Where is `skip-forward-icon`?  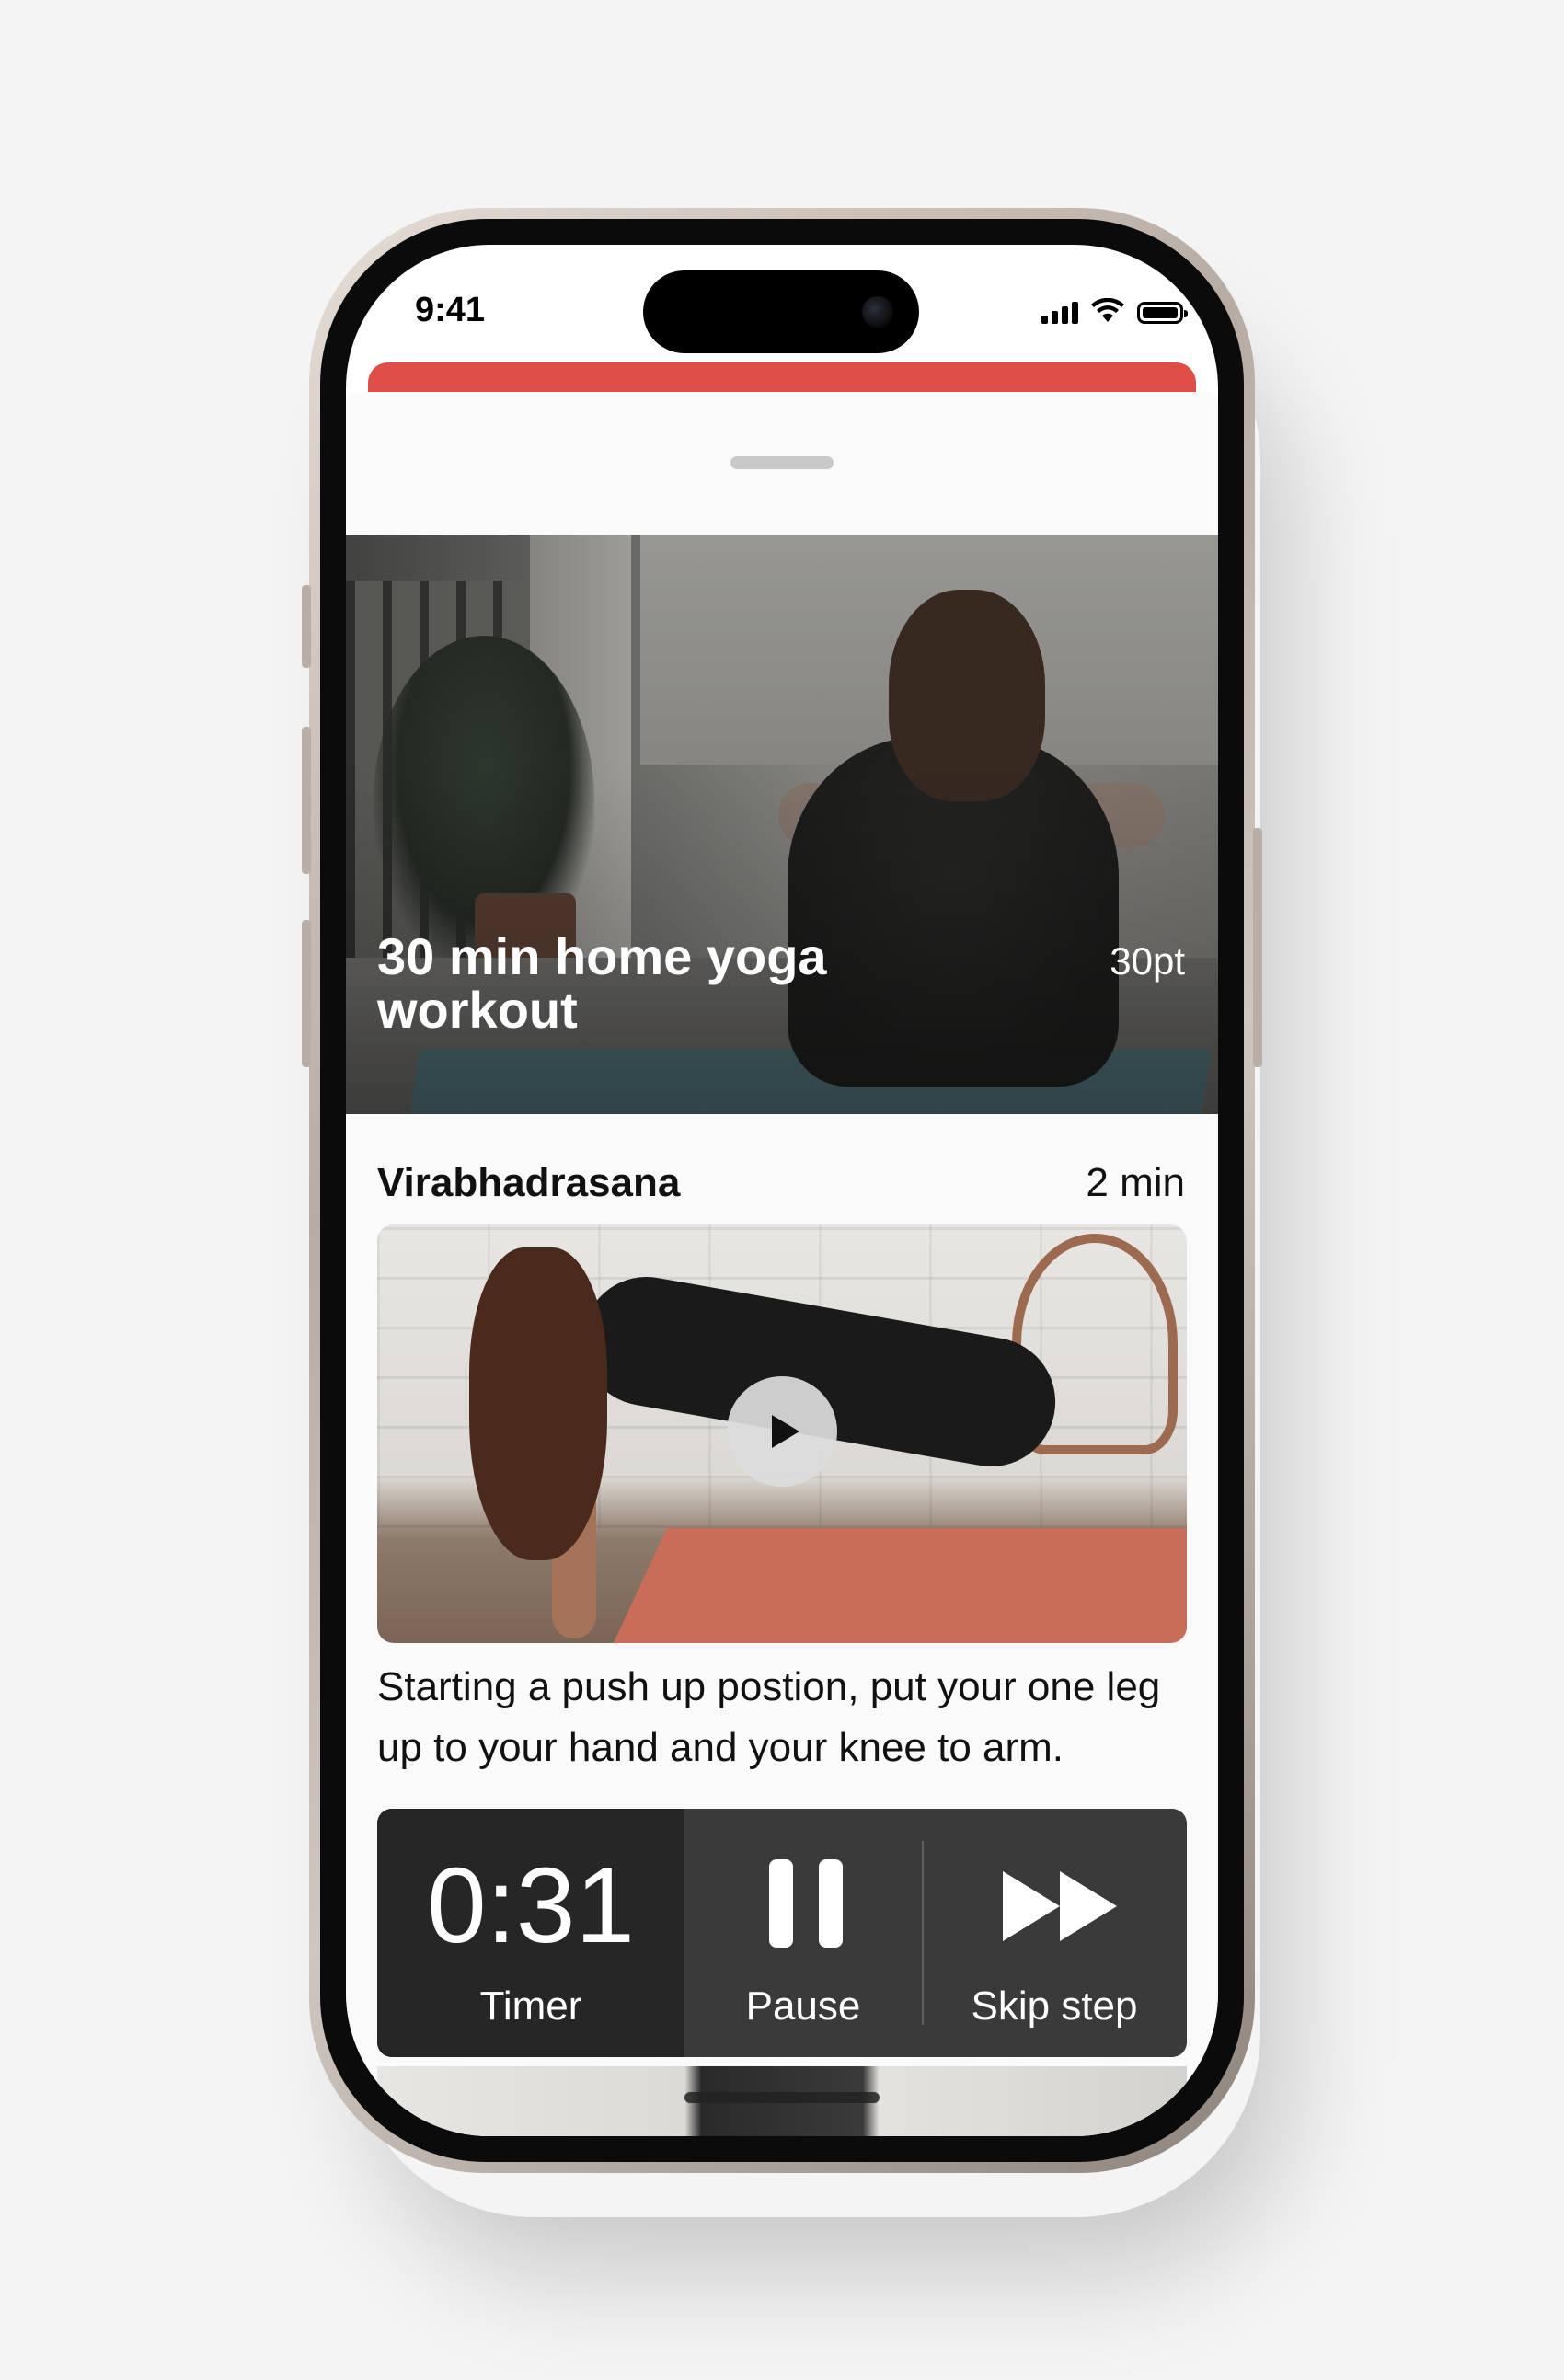 skip-forward-icon is located at coordinates (1062, 1906).